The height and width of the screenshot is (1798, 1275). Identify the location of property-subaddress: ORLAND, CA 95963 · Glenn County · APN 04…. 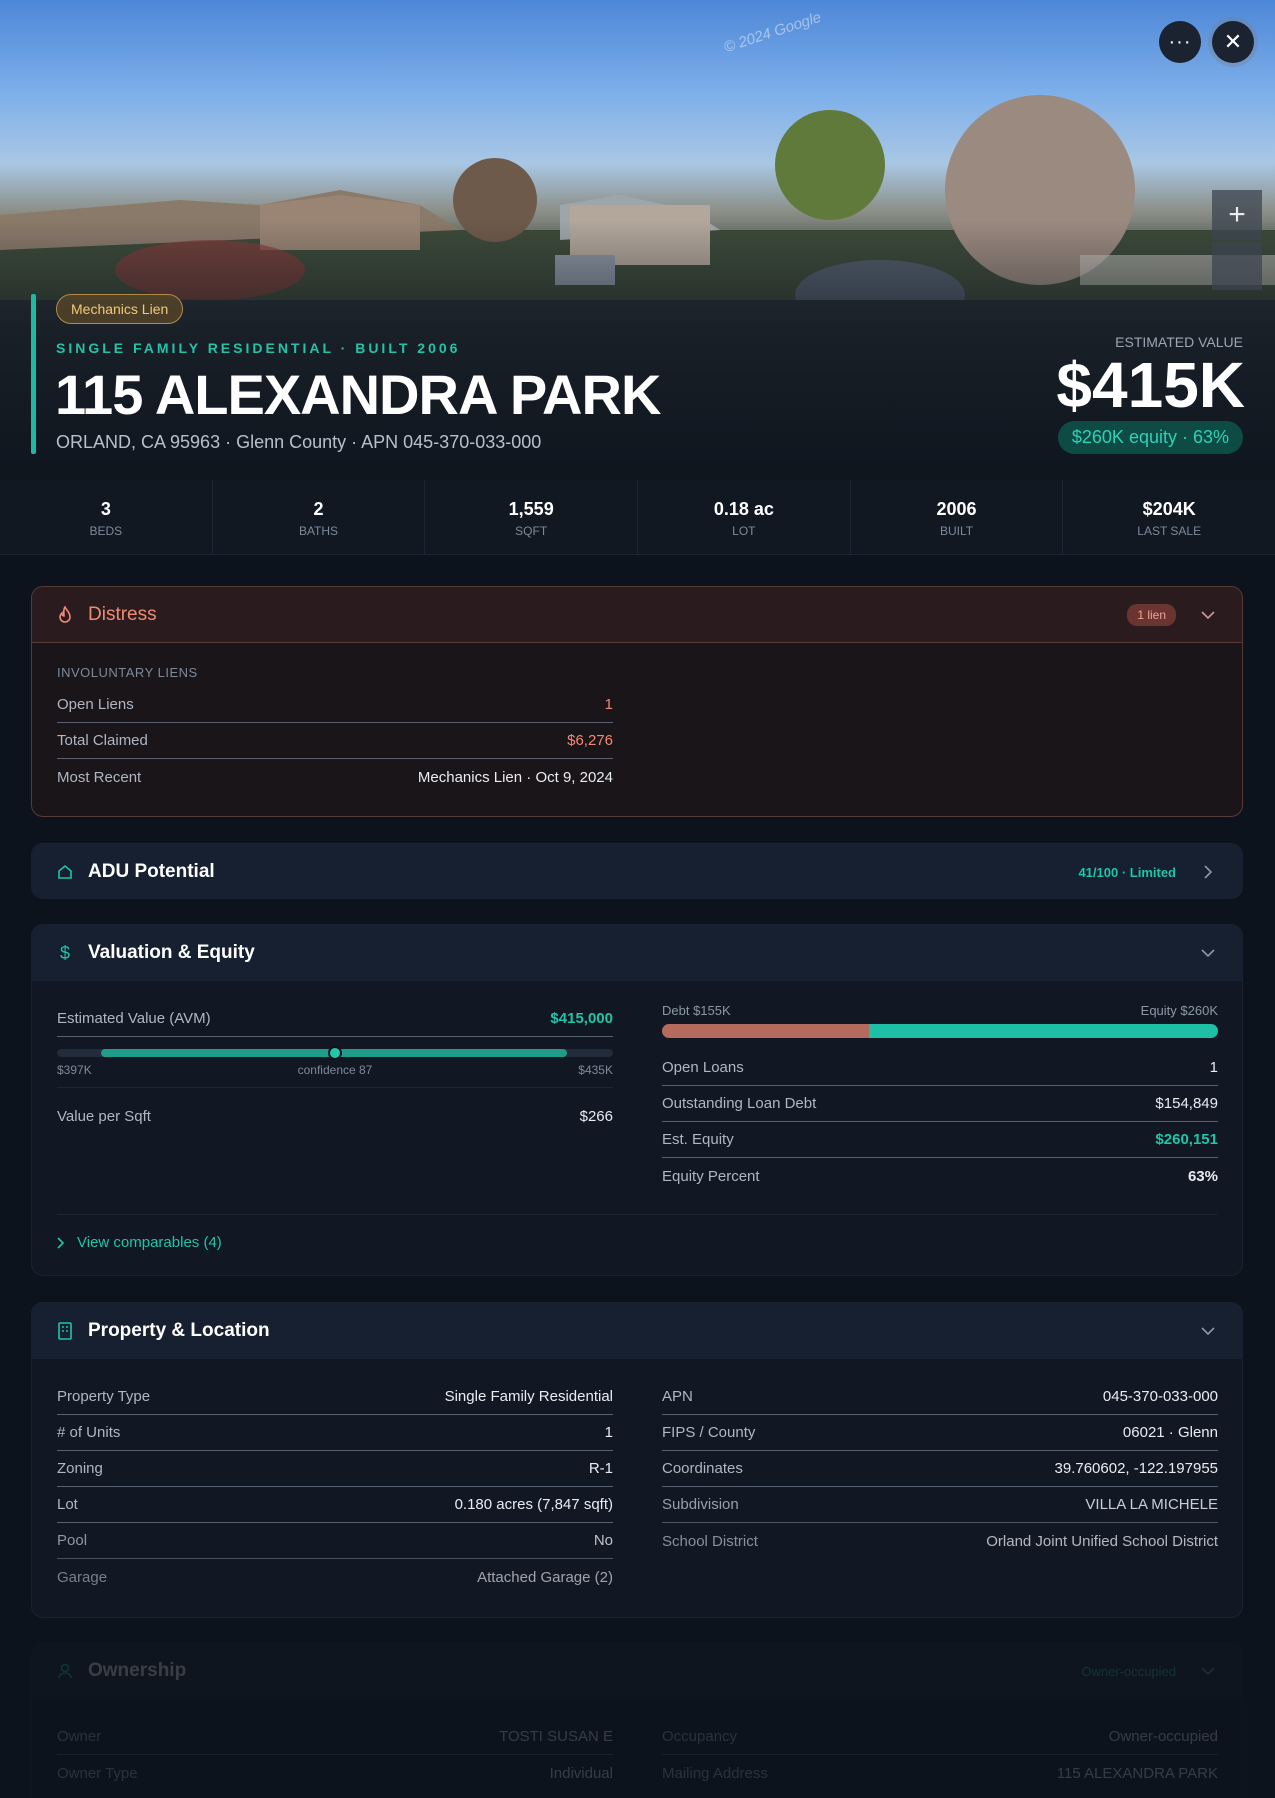
(299, 442).